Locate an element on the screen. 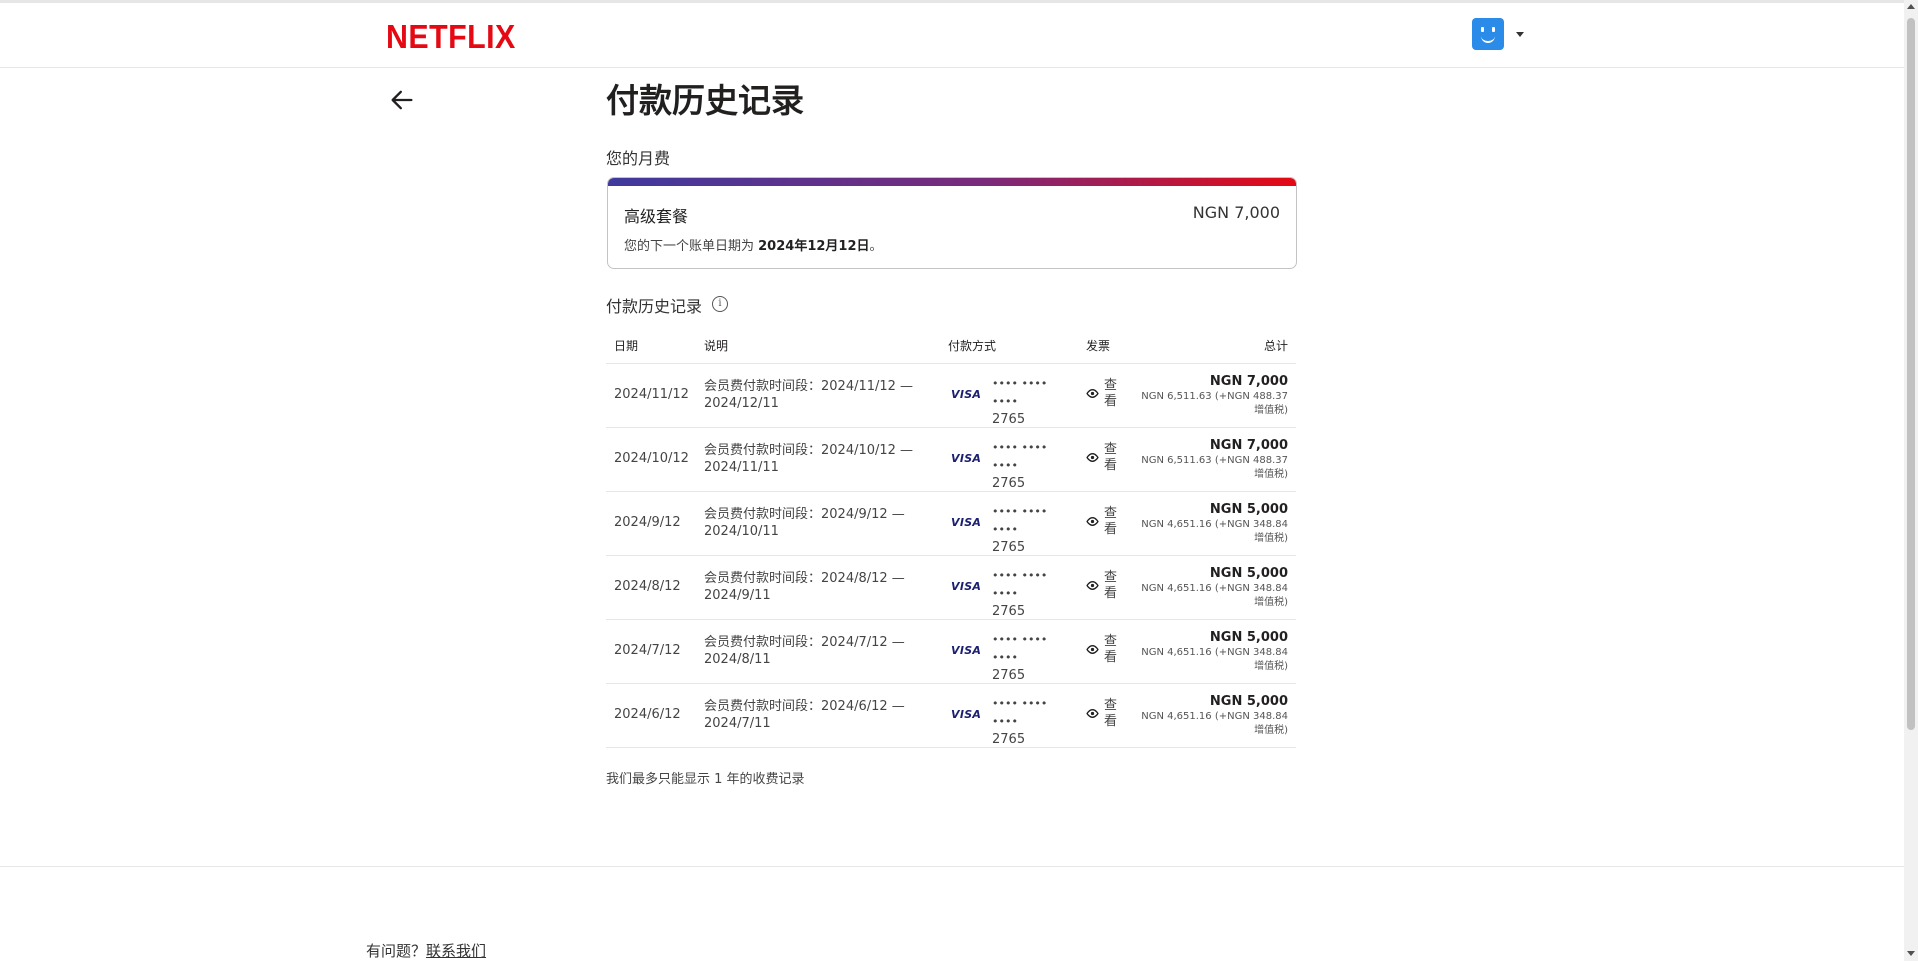 The width and height of the screenshot is (1918, 961). next-billing-date: 2024年12月12日 is located at coordinates (814, 246).